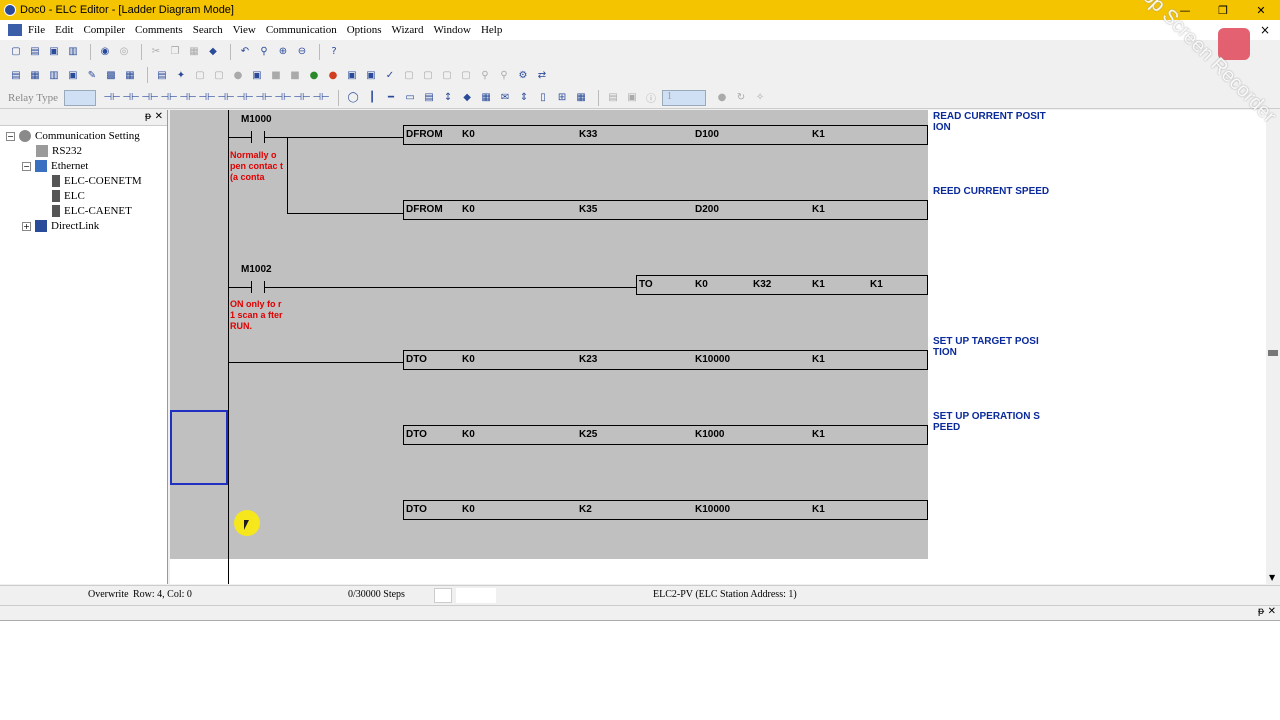 The height and width of the screenshot is (720, 1280). What do you see at coordinates (447, 75) in the screenshot?
I see `on-icon: ▢` at bounding box center [447, 75].